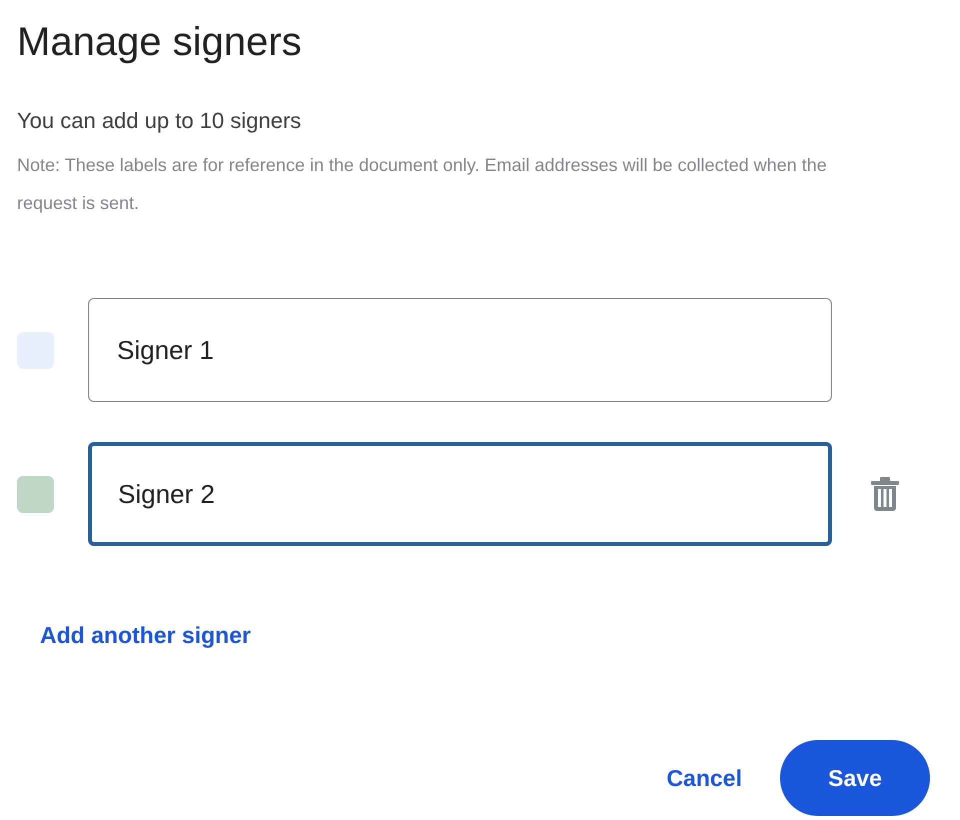 This screenshot has width=960, height=820. I want to click on add-signer-link: Add another signer, so click(145, 635).